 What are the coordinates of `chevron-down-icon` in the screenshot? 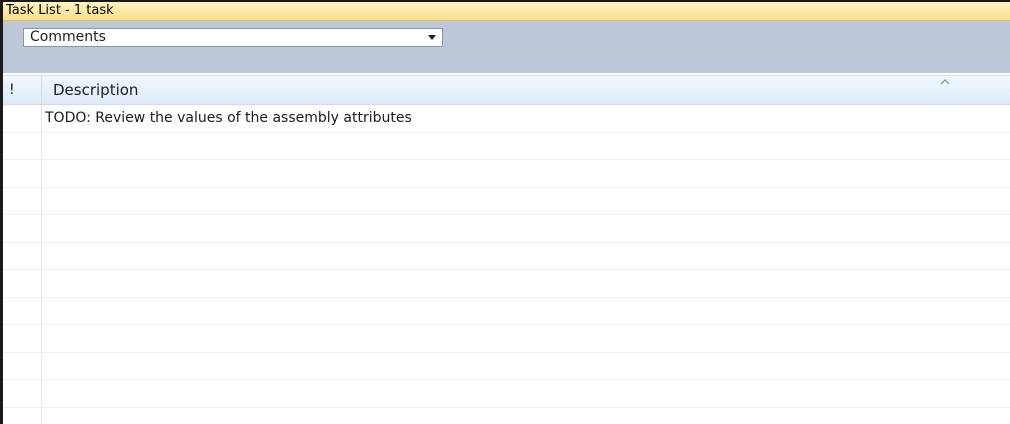 It's located at (432, 37).